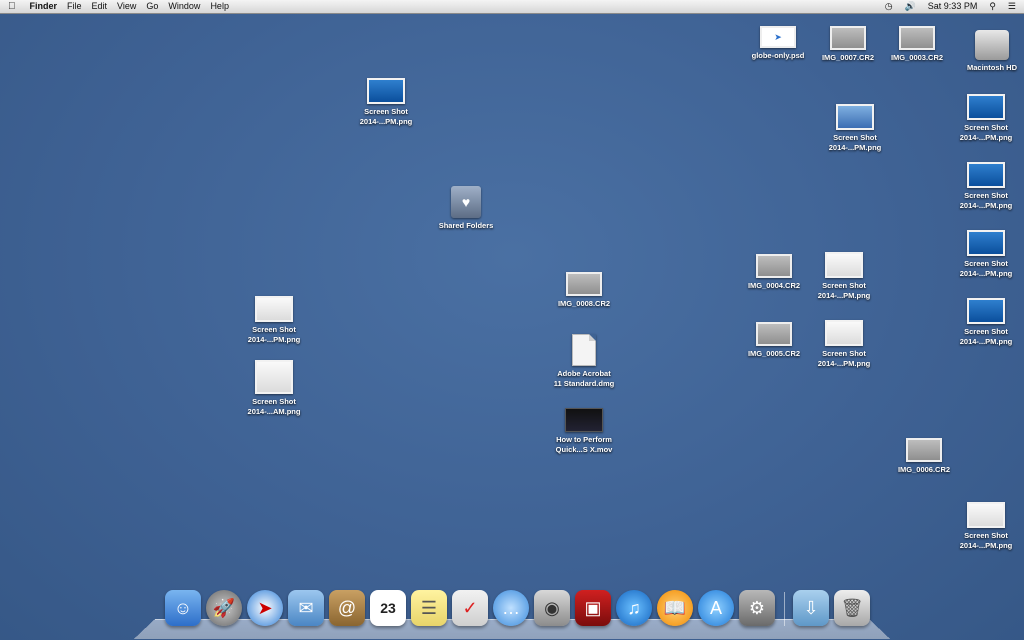 The height and width of the screenshot is (640, 1024). Describe the element at coordinates (466, 225) in the screenshot. I see `icon-label: Shared Folders` at that location.